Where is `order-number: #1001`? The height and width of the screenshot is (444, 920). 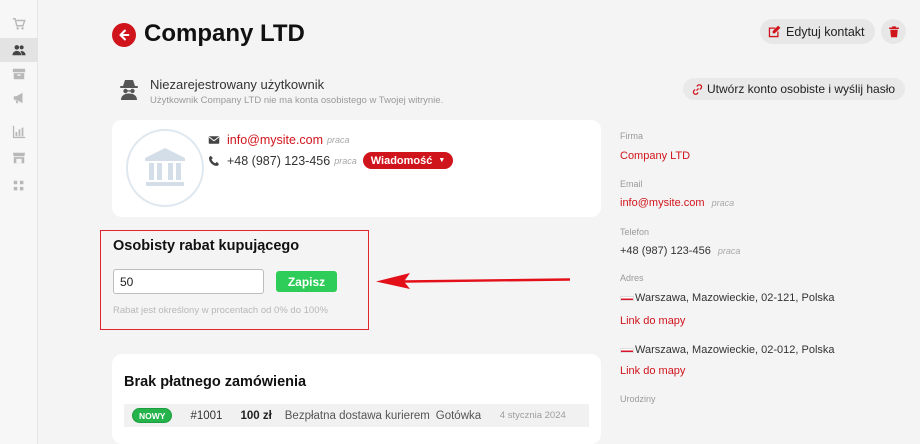
order-number: #1001 is located at coordinates (206, 415).